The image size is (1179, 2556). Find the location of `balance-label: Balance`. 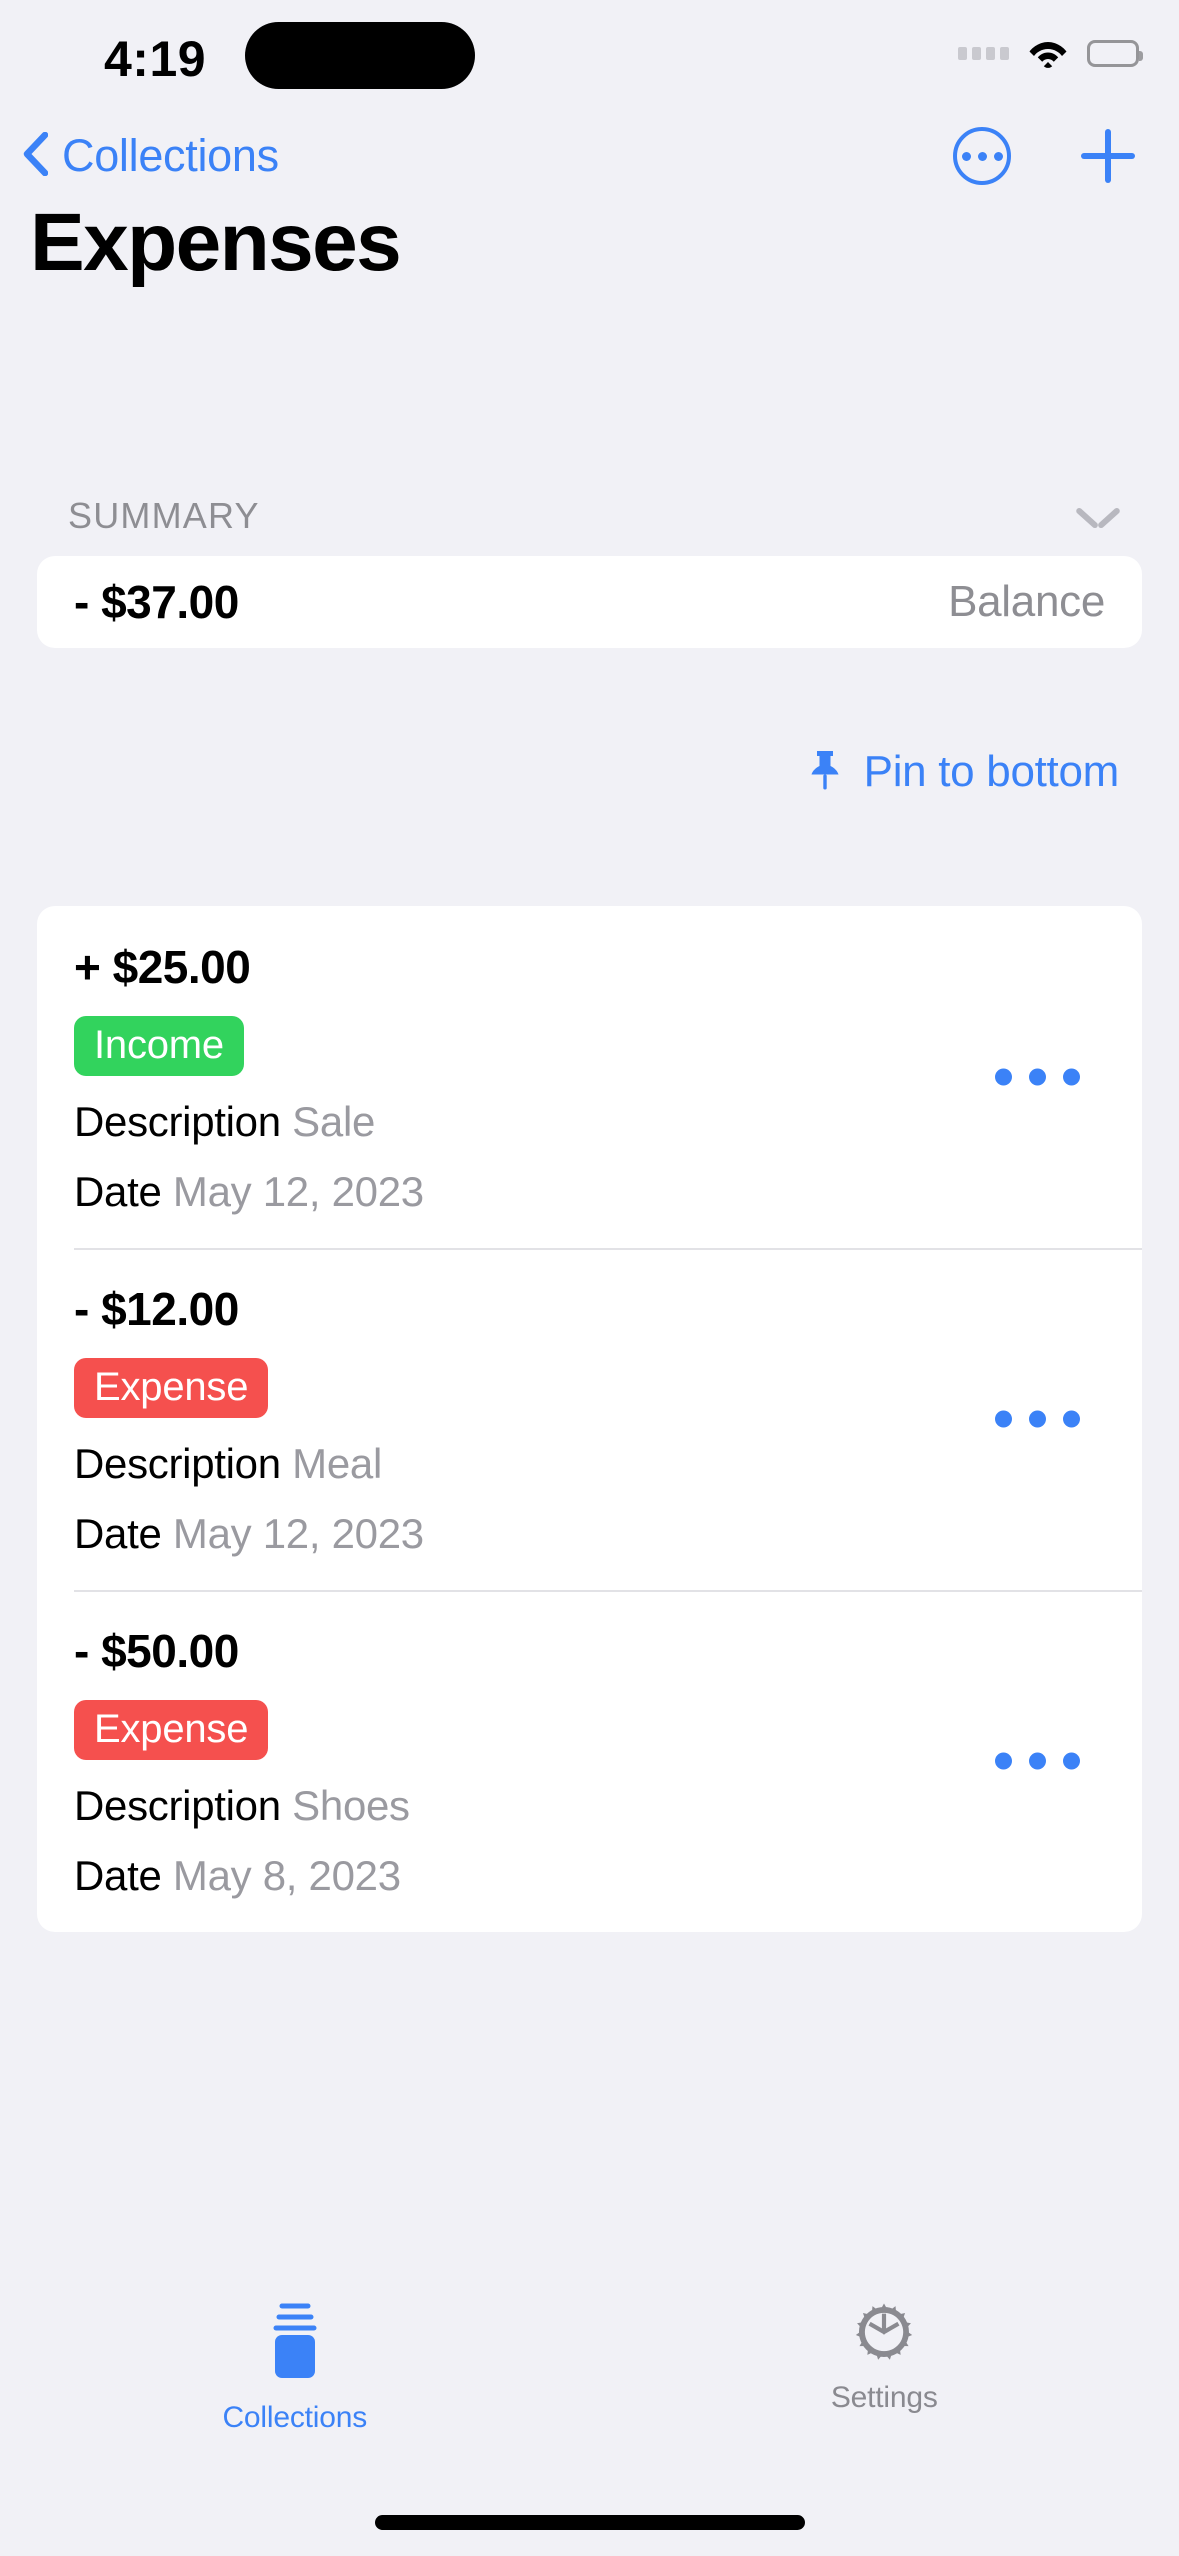

balance-label: Balance is located at coordinates (1026, 601).